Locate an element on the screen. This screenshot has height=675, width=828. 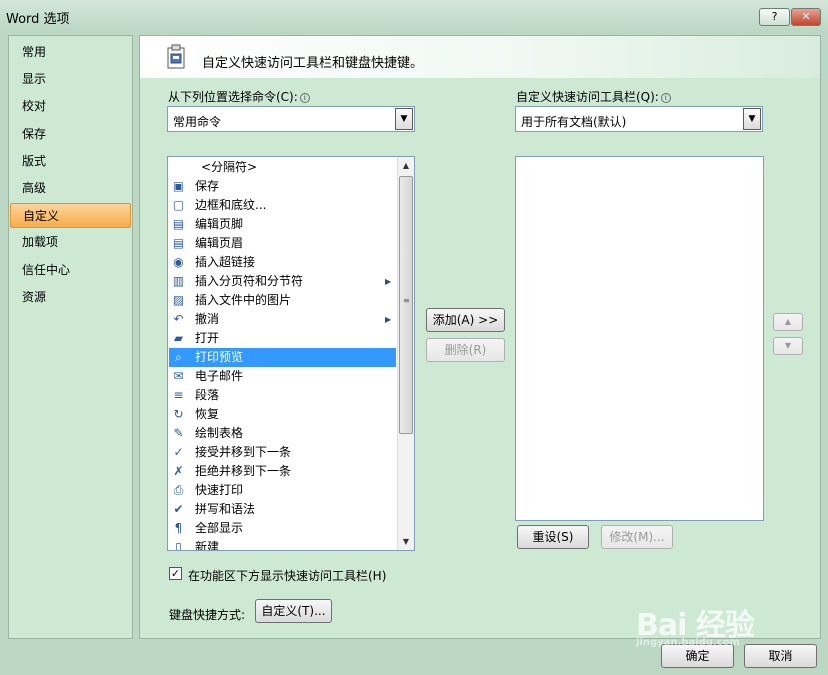
close-button: ✕ is located at coordinates (806, 17).